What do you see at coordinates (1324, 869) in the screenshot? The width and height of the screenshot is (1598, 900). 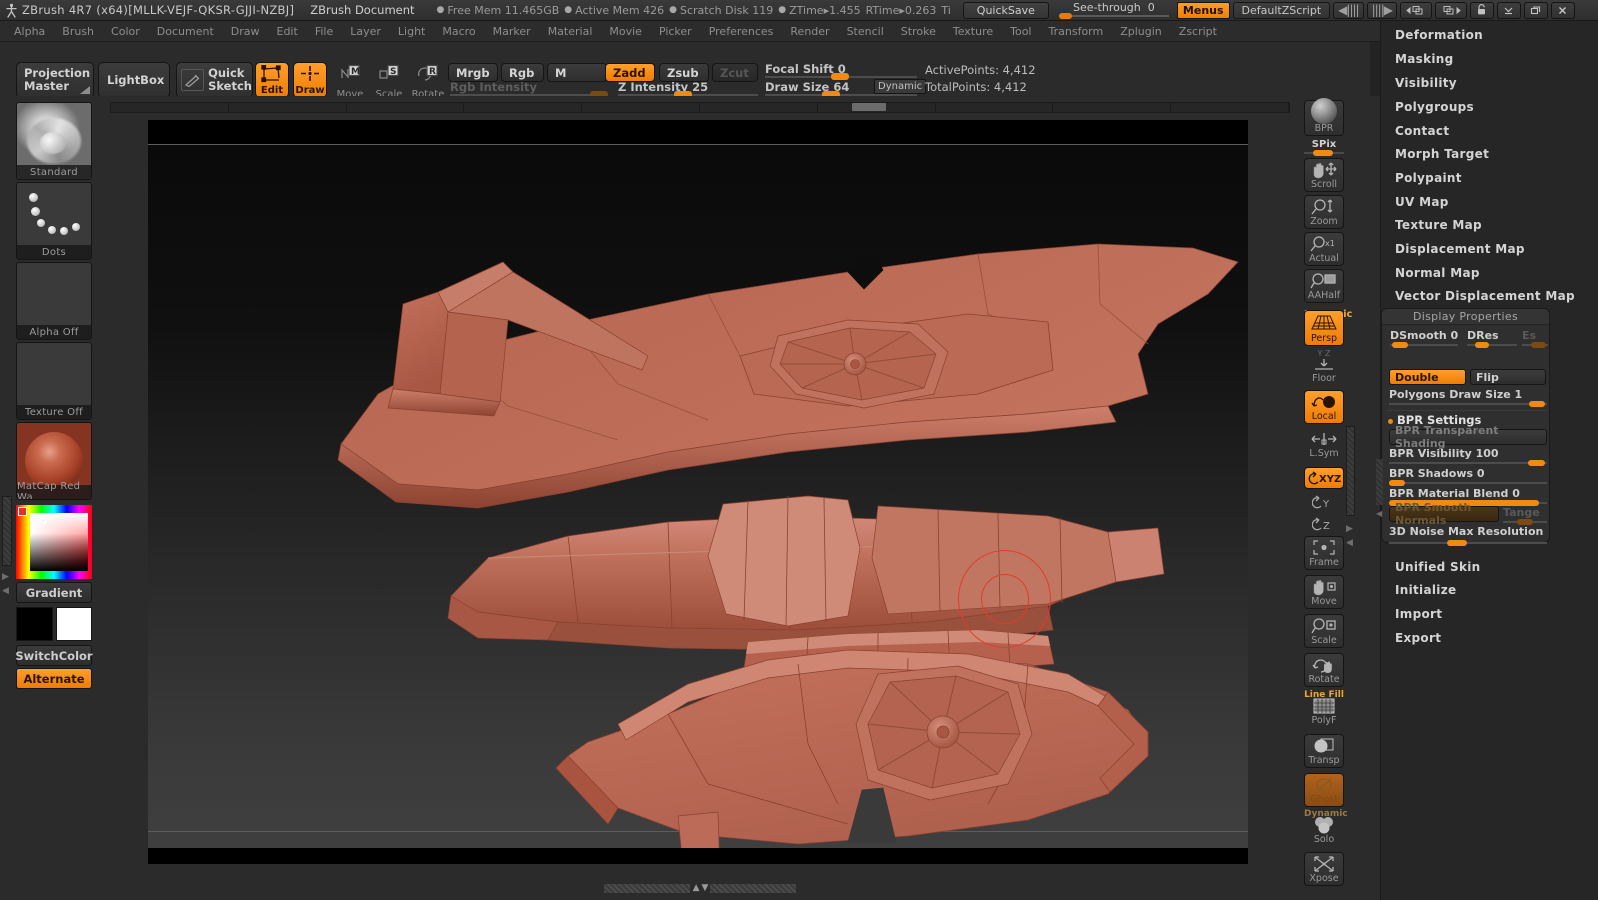 I see `xpose-button: Xpose` at bounding box center [1324, 869].